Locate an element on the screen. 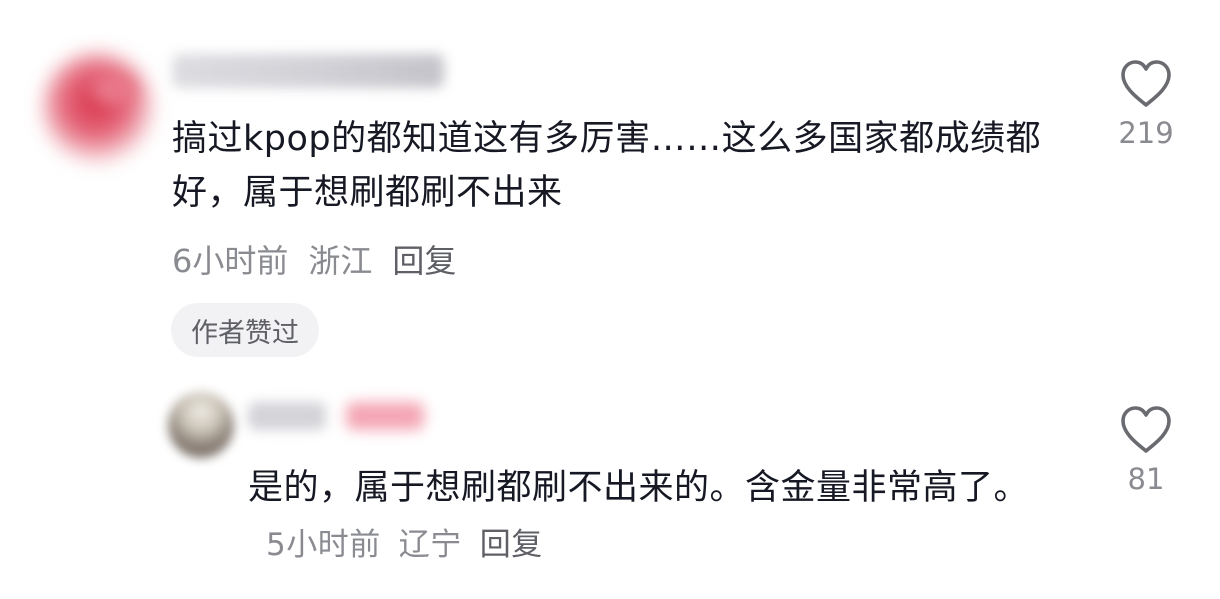 This screenshot has height=599, width=1220. comment-like-button: 219 is located at coordinates (1146, 104).